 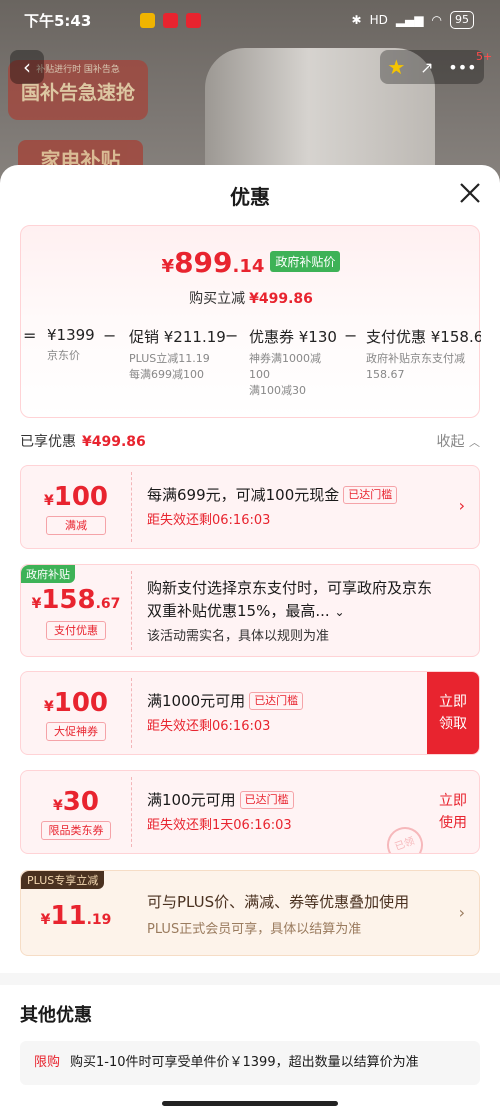 What do you see at coordinates (63, 880) in the screenshot?
I see `plus-exclusive-badge: PLUS专享立减` at bounding box center [63, 880].